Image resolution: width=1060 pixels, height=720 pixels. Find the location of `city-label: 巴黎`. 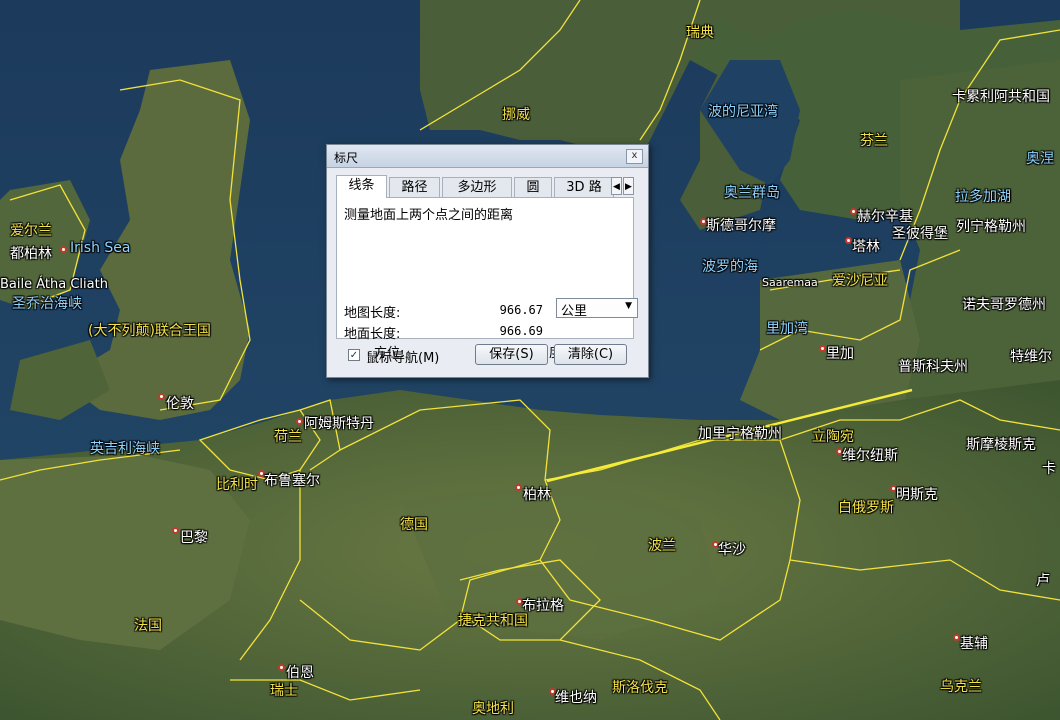

city-label: 巴黎 is located at coordinates (194, 538).